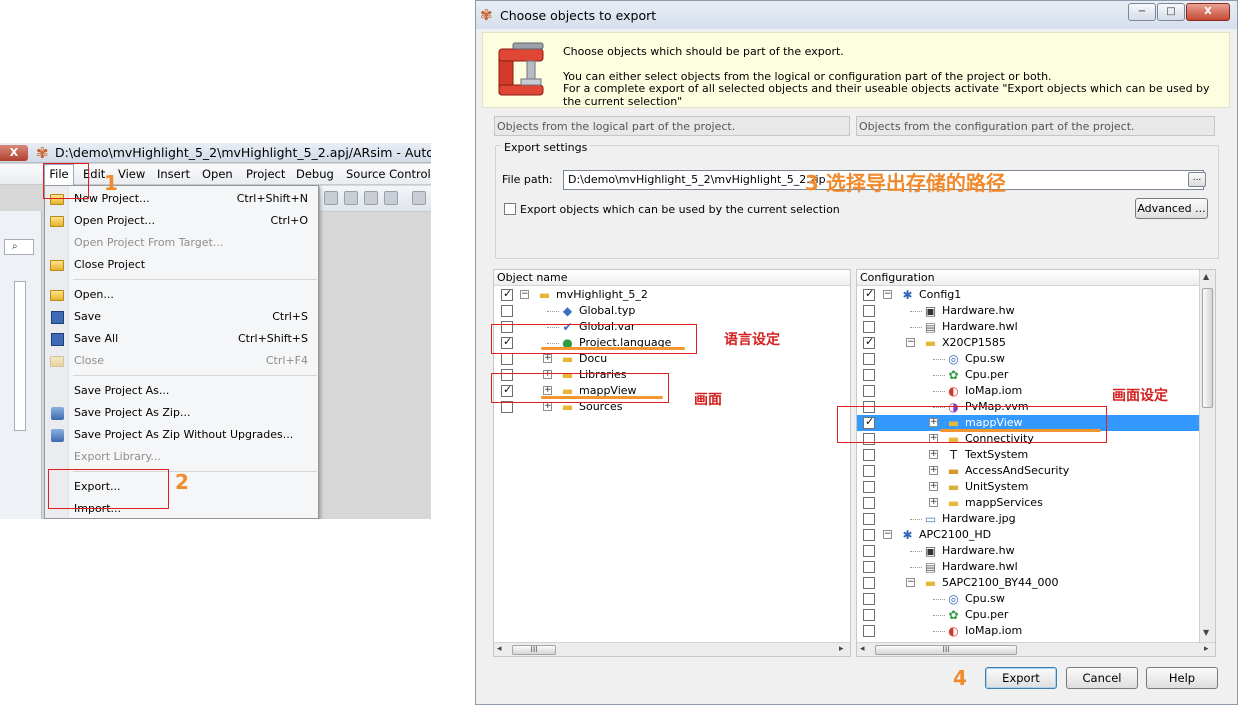 The height and width of the screenshot is (705, 1238). I want to click on menu-view: View, so click(131, 174).